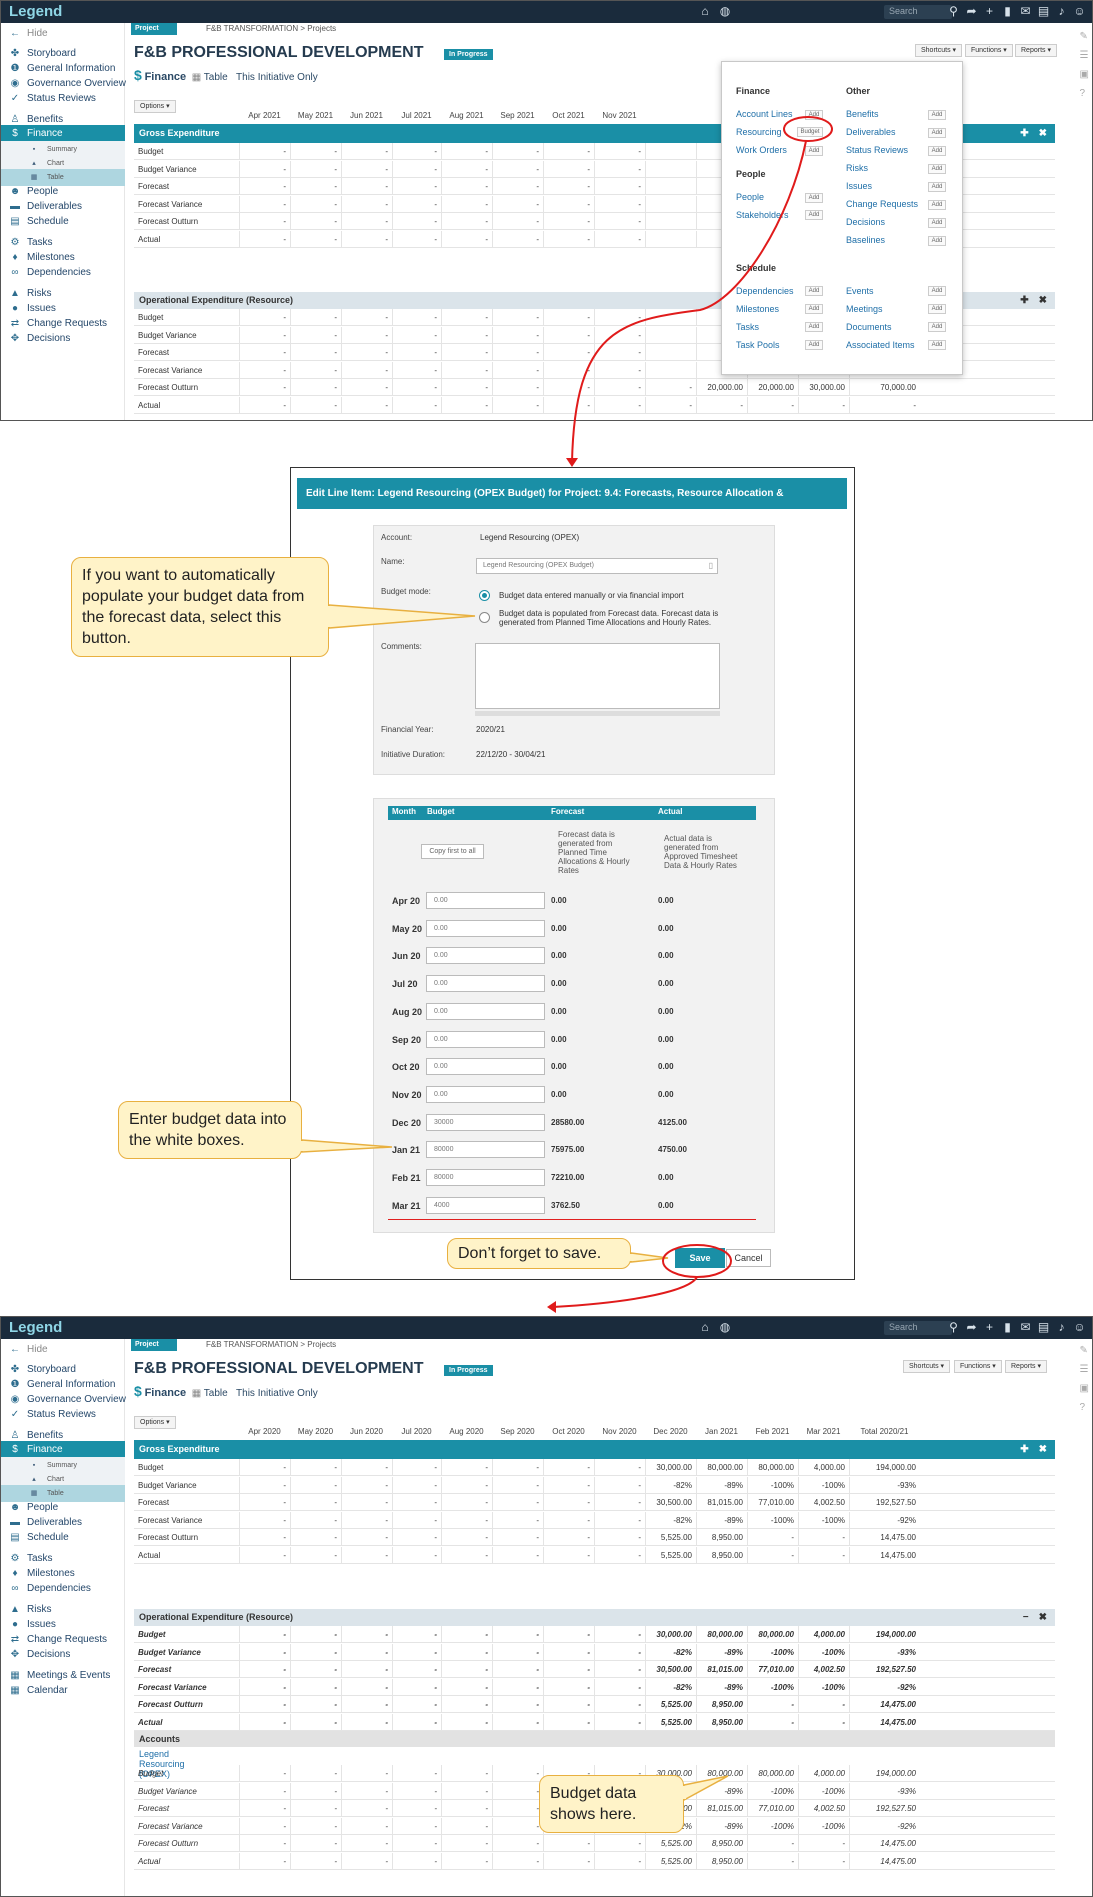 The width and height of the screenshot is (1093, 1897). I want to click on dd-add-baselines: Add, so click(937, 241).